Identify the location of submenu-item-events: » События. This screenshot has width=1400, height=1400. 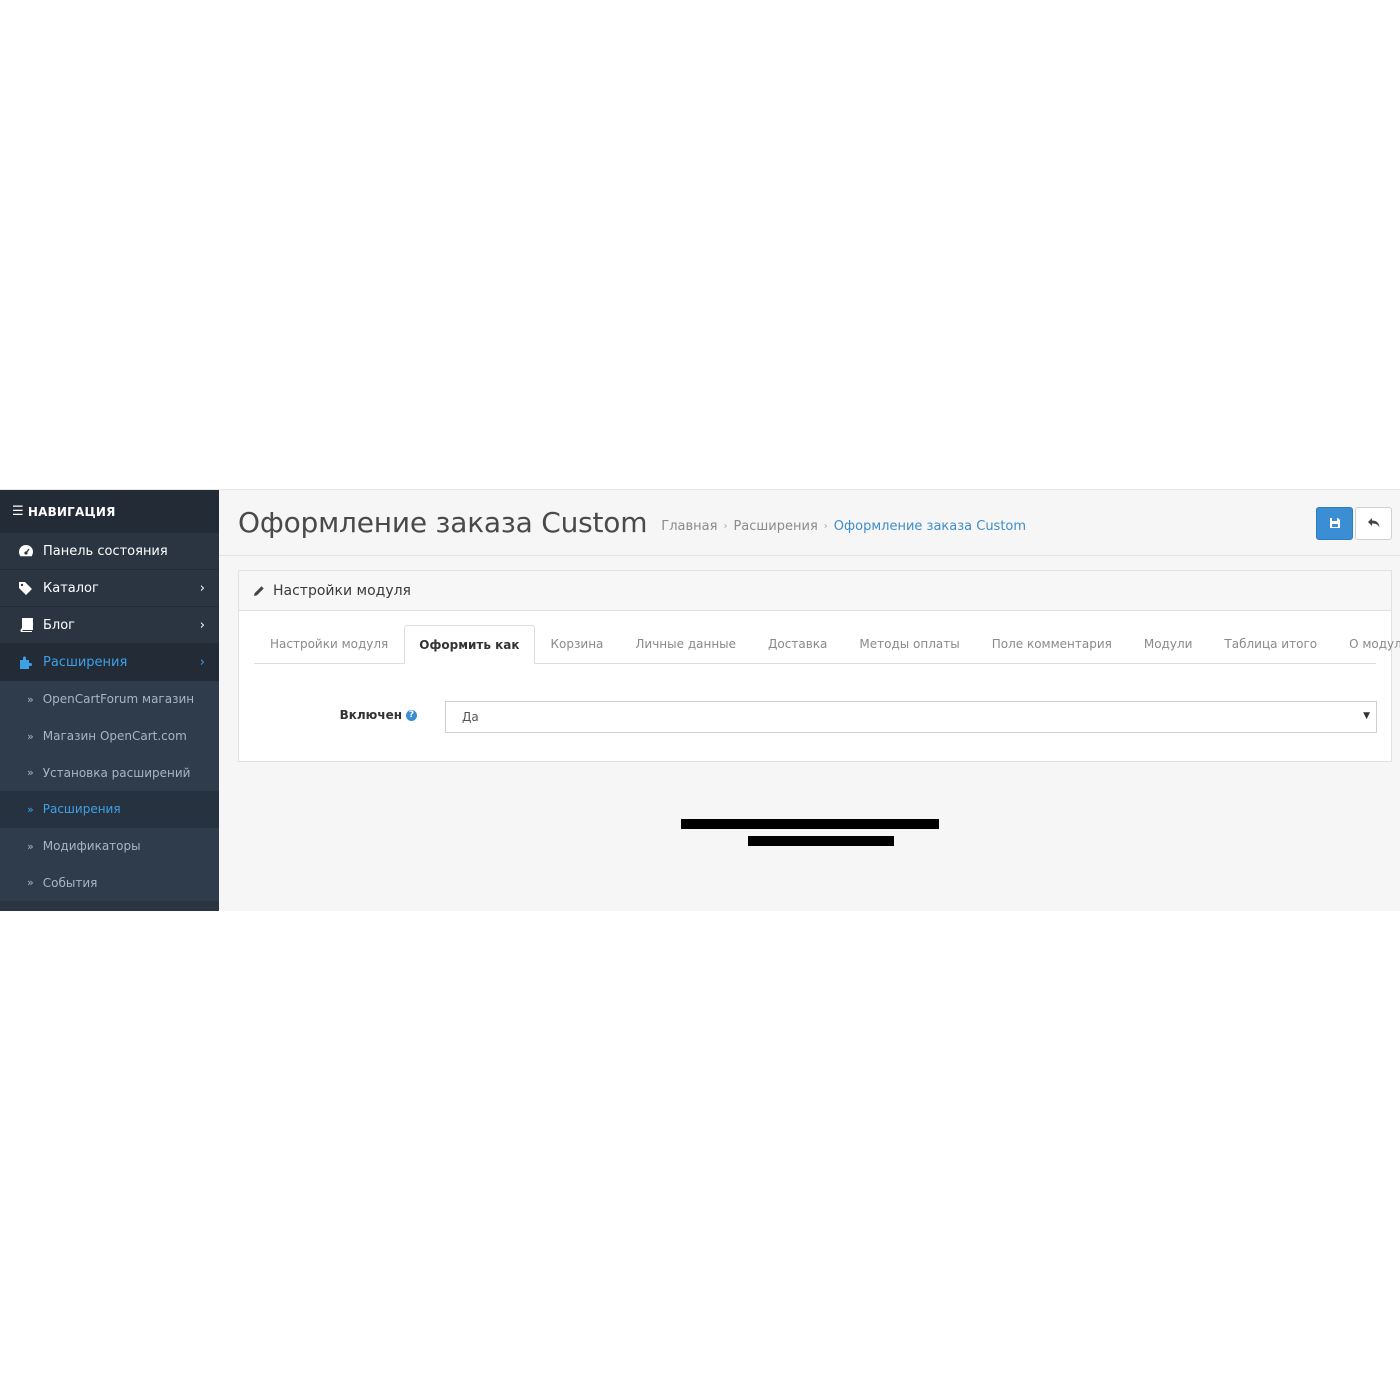
(109, 882).